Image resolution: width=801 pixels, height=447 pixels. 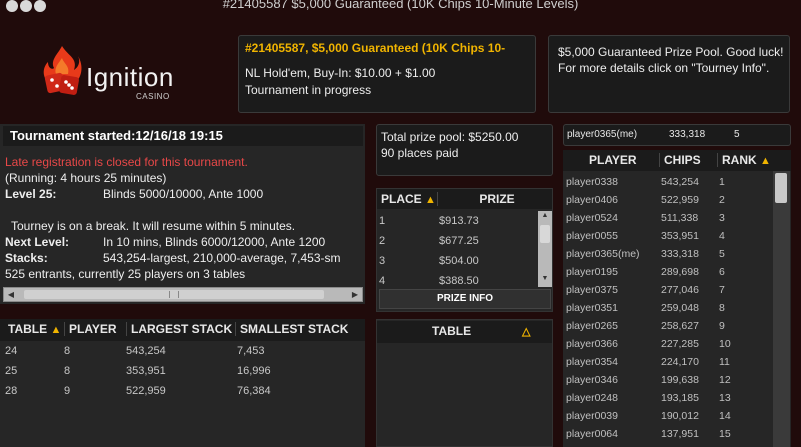 I want to click on player-row: player0354 224,170 11, so click(x=669, y=362).